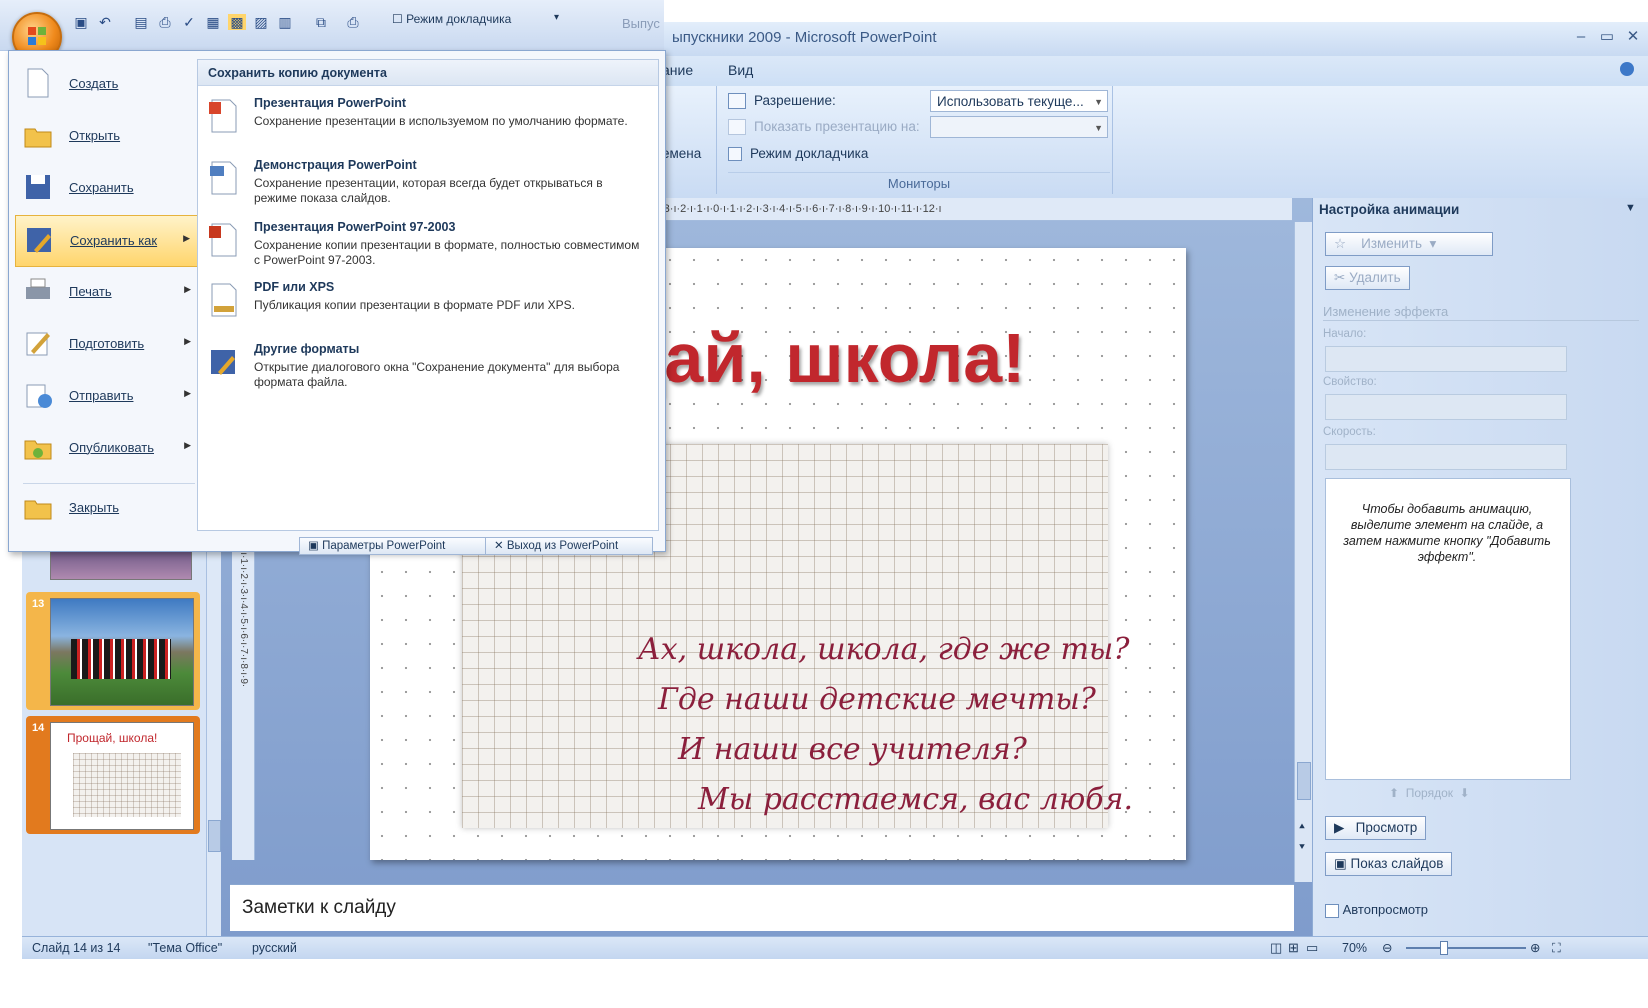  Describe the element at coordinates (1303, 552) in the screenshot. I see `slide-scrollbar: ⯅ ⯆` at that location.